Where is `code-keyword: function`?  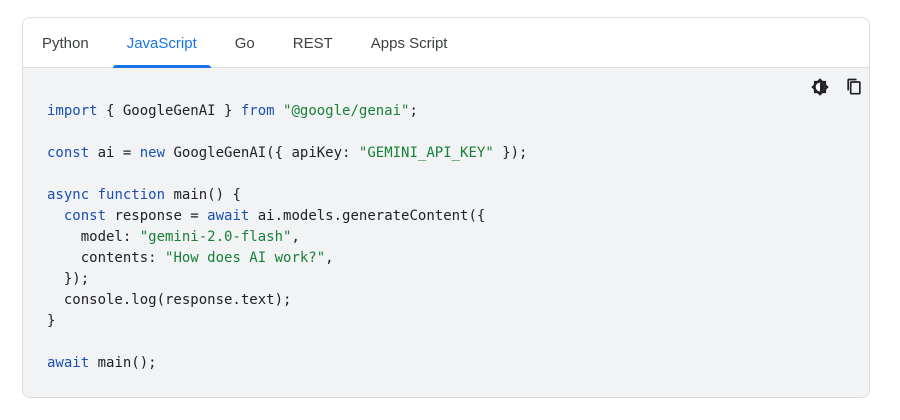
code-keyword: function is located at coordinates (131, 195).